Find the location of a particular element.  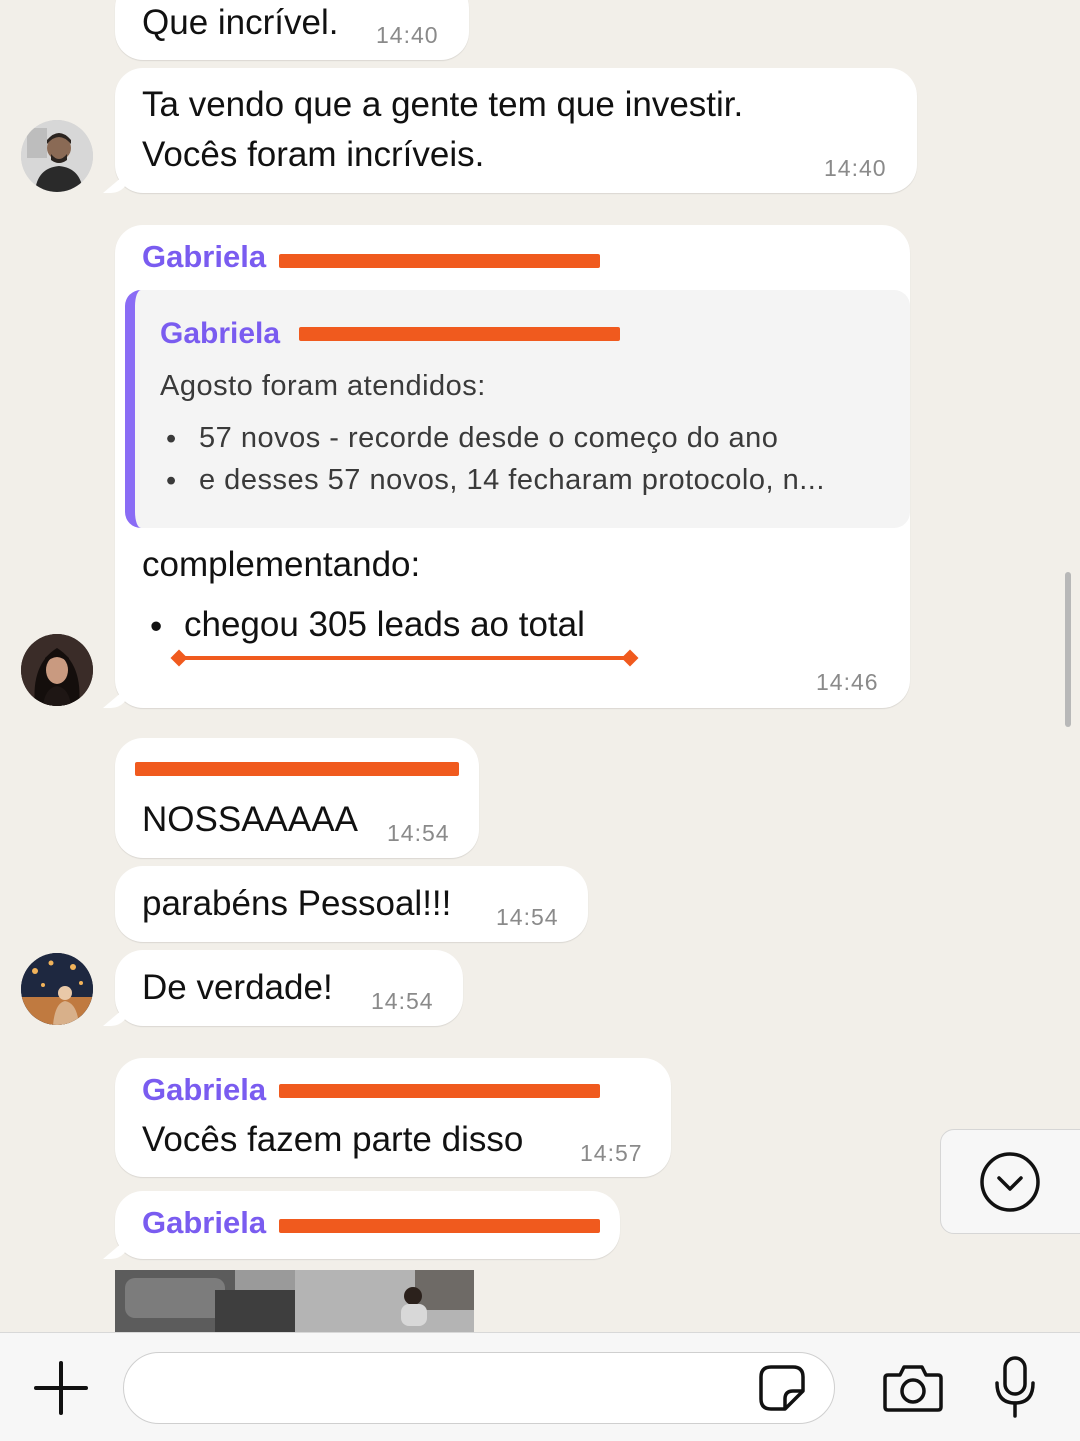

message-bubble: Que incrível. 14:40 is located at coordinates (292, 30).